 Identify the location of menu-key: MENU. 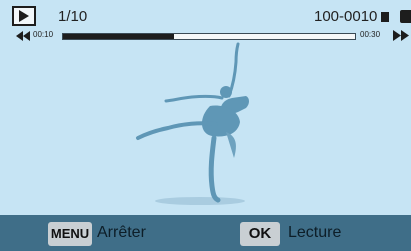
(70, 234).